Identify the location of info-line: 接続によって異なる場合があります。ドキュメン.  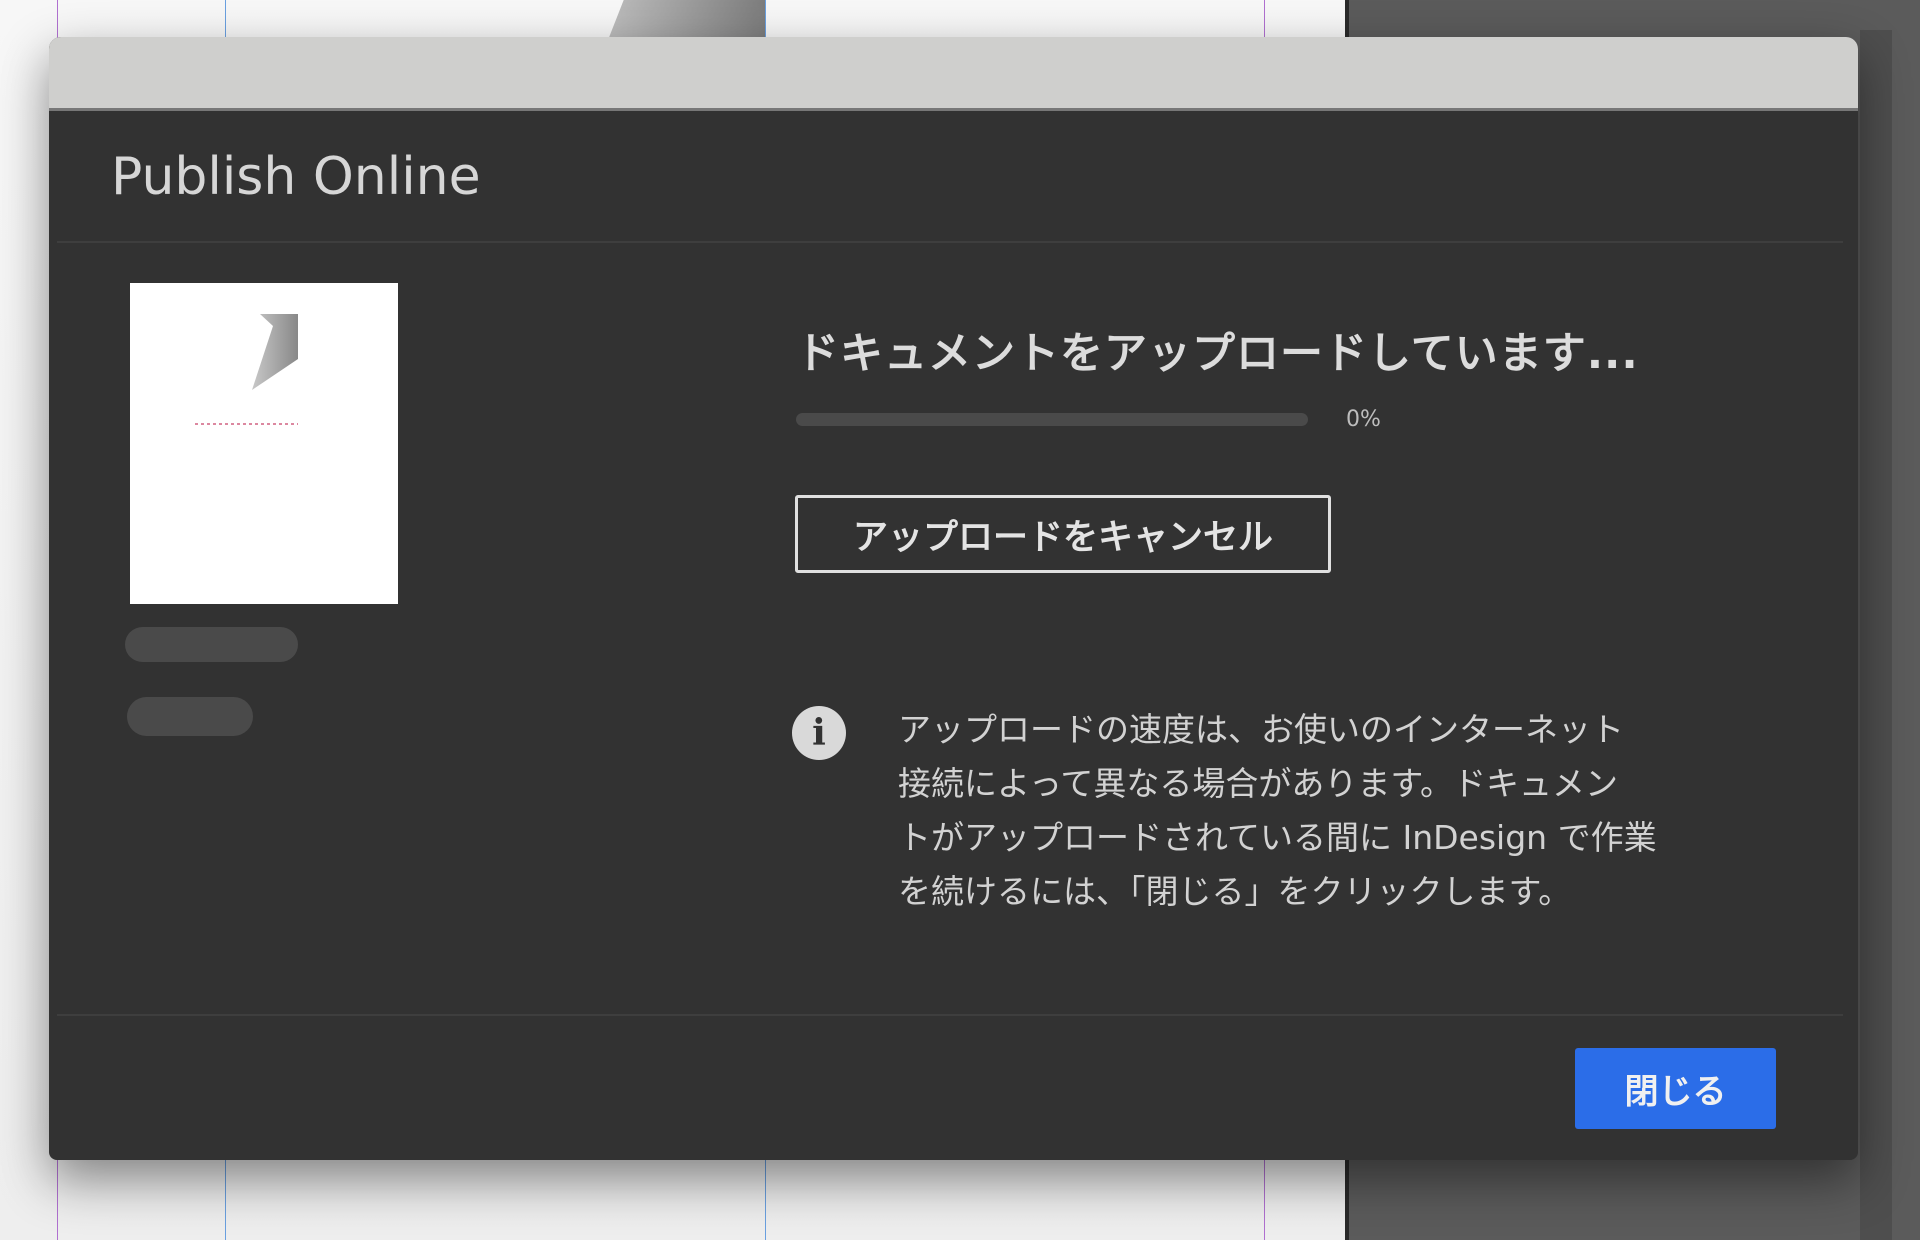
(1258, 783).